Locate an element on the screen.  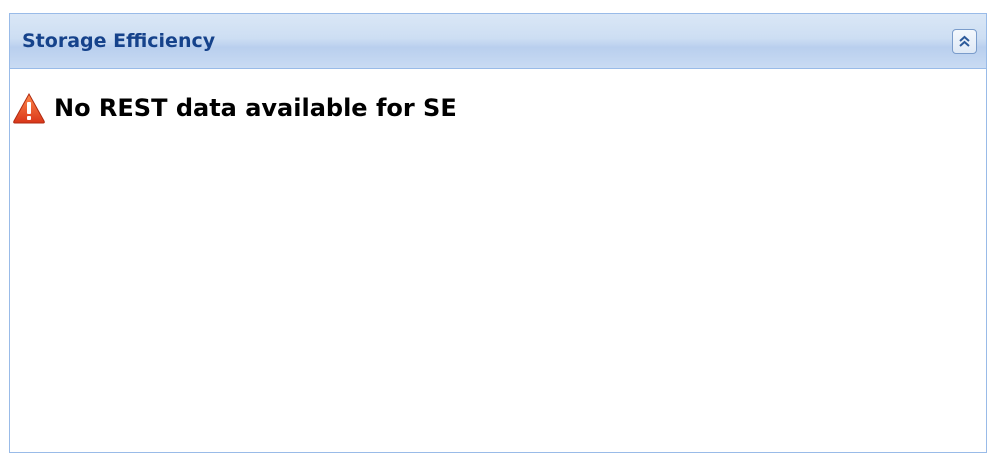
message-text: No REST data available for SE is located at coordinates (255, 108).